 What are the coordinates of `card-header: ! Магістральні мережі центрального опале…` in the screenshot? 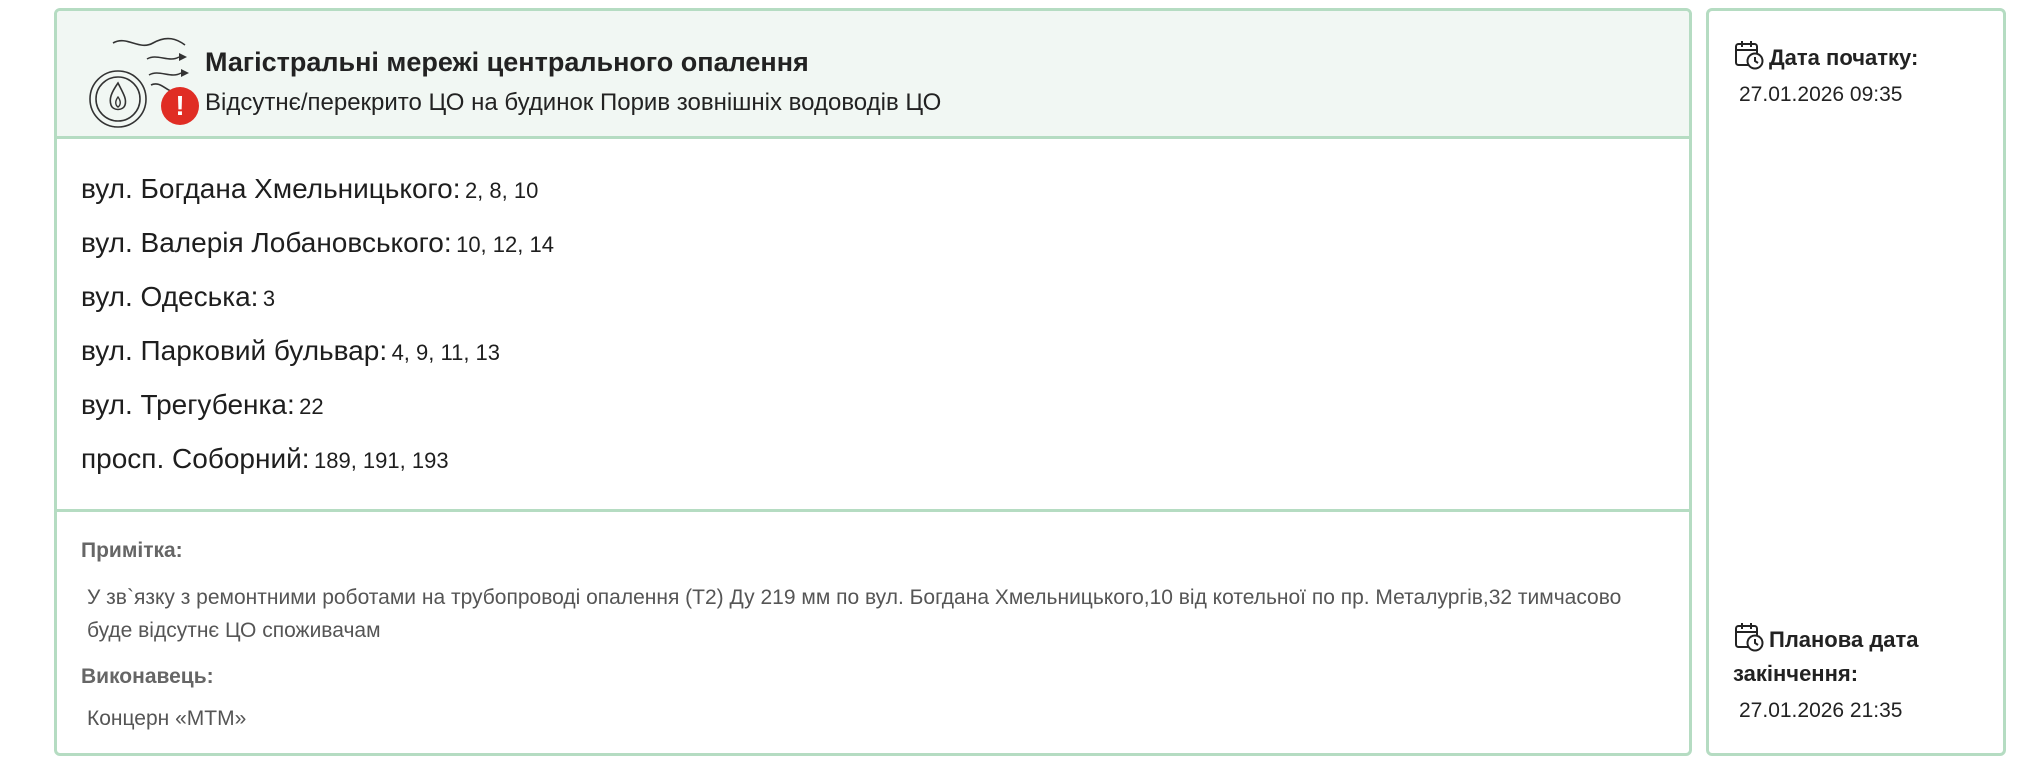 It's located at (873, 75).